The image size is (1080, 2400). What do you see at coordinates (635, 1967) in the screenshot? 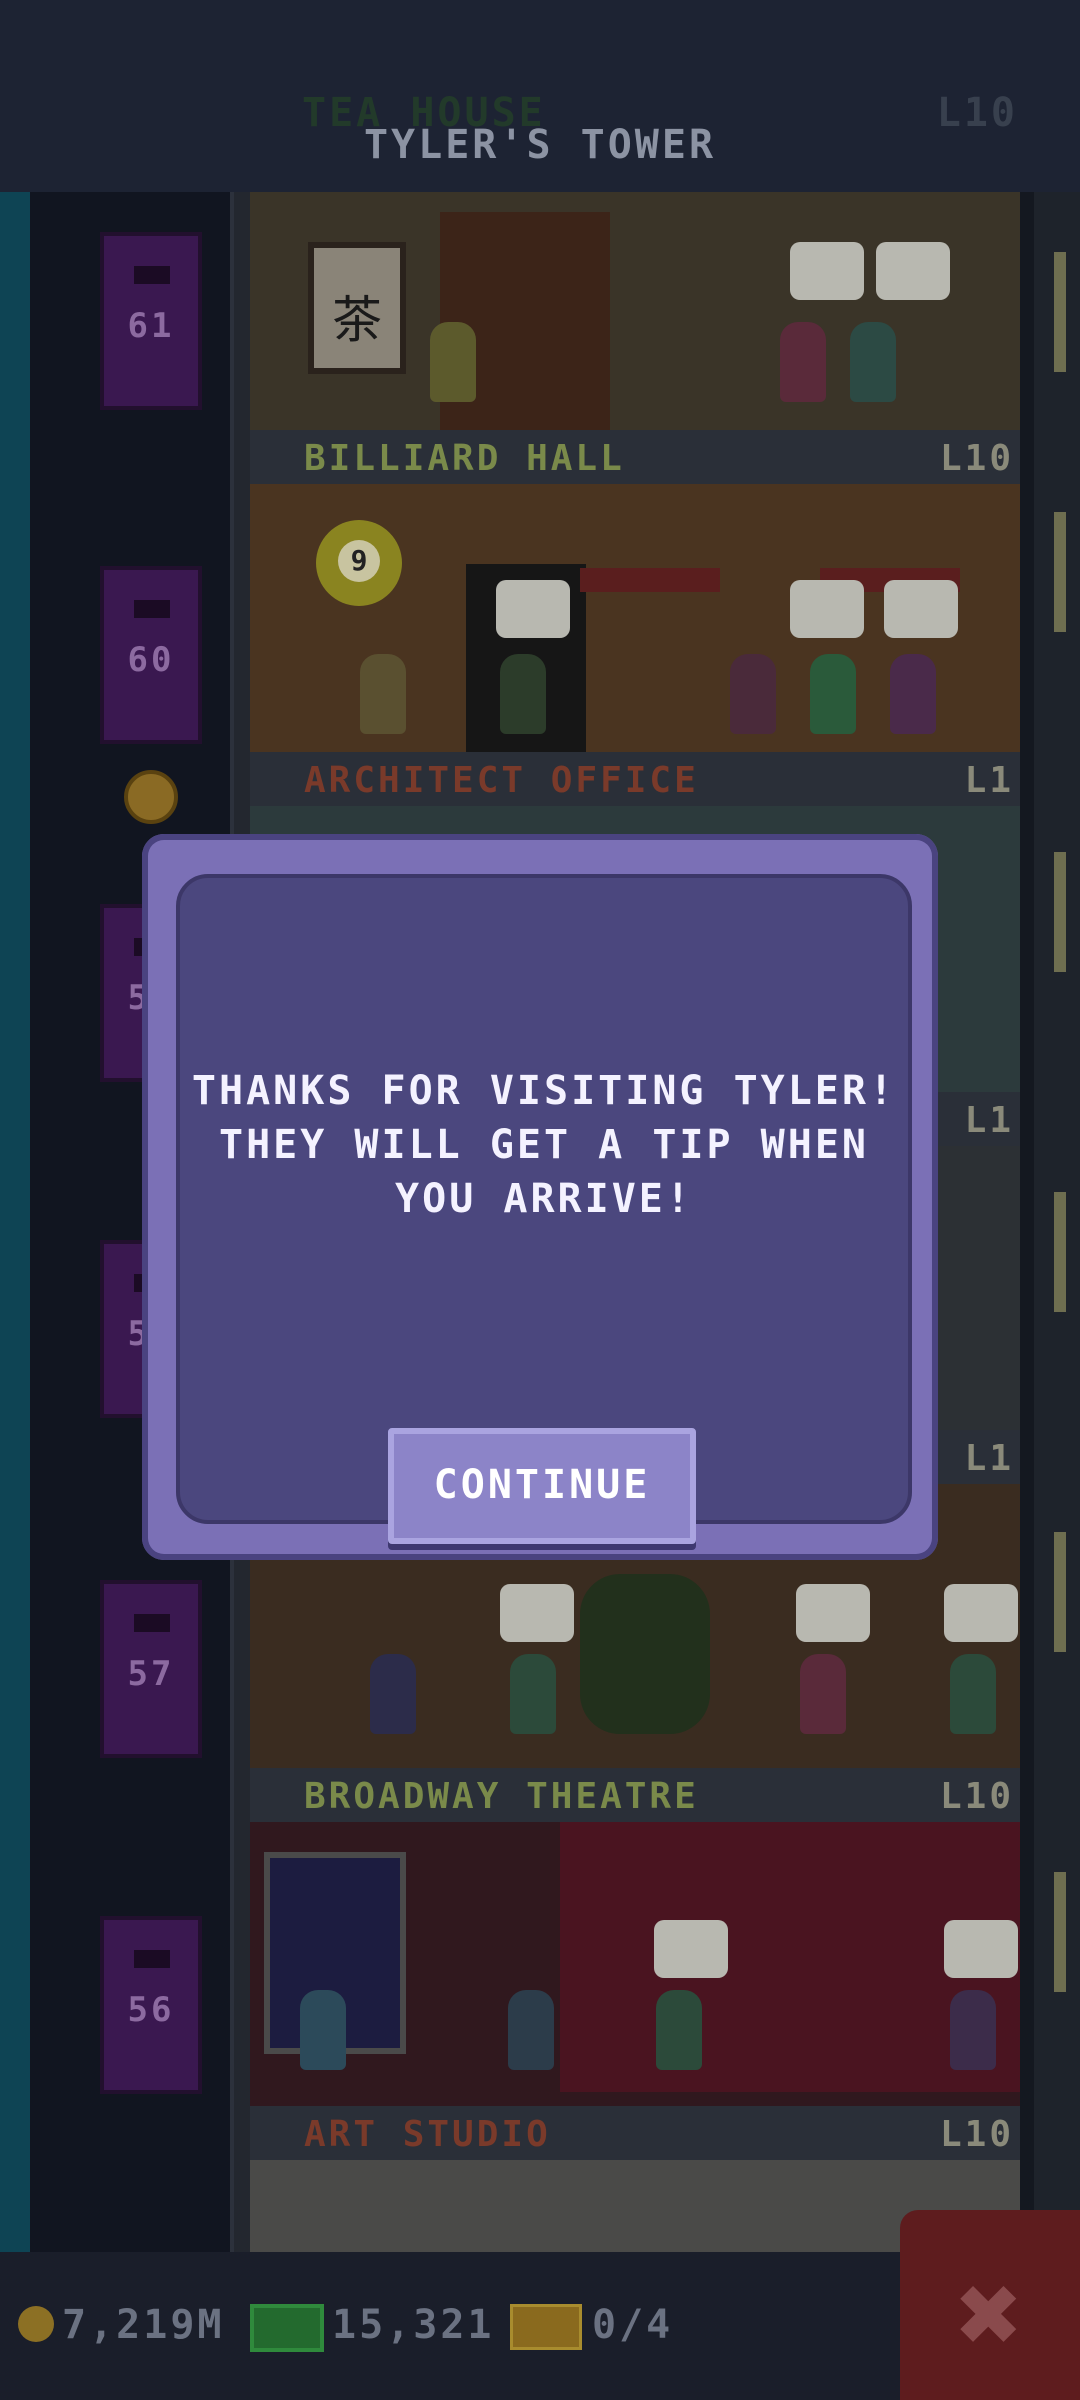
I see `floor-broadway-theatre` at bounding box center [635, 1967].